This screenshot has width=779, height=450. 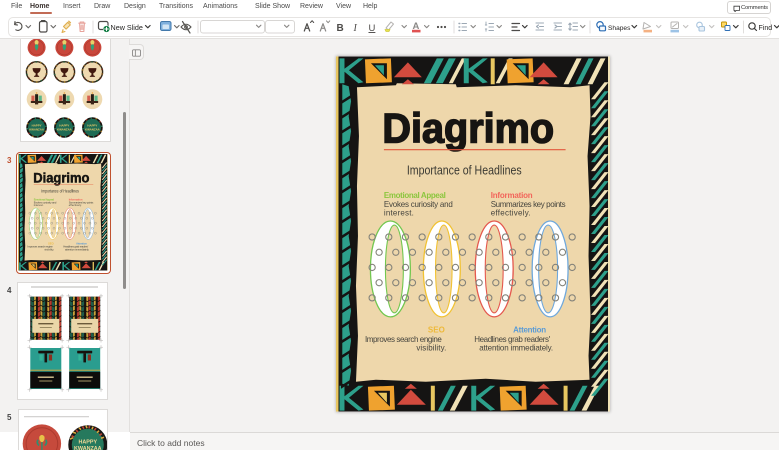 What do you see at coordinates (340, 28) in the screenshot?
I see `svg-text: B` at bounding box center [340, 28].